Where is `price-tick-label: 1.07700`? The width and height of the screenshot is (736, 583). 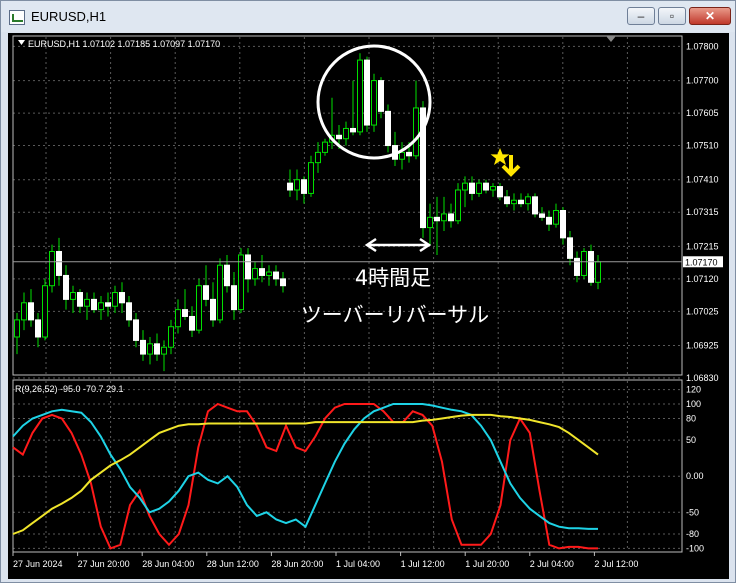
price-tick-label: 1.07700 is located at coordinates (702, 81).